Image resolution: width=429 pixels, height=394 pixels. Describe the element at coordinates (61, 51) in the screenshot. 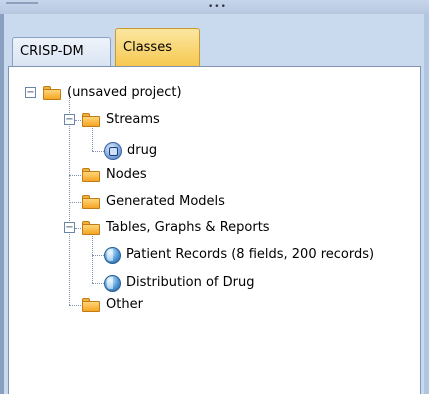

I see `tab-crisp-dm: CRISP-DM` at that location.